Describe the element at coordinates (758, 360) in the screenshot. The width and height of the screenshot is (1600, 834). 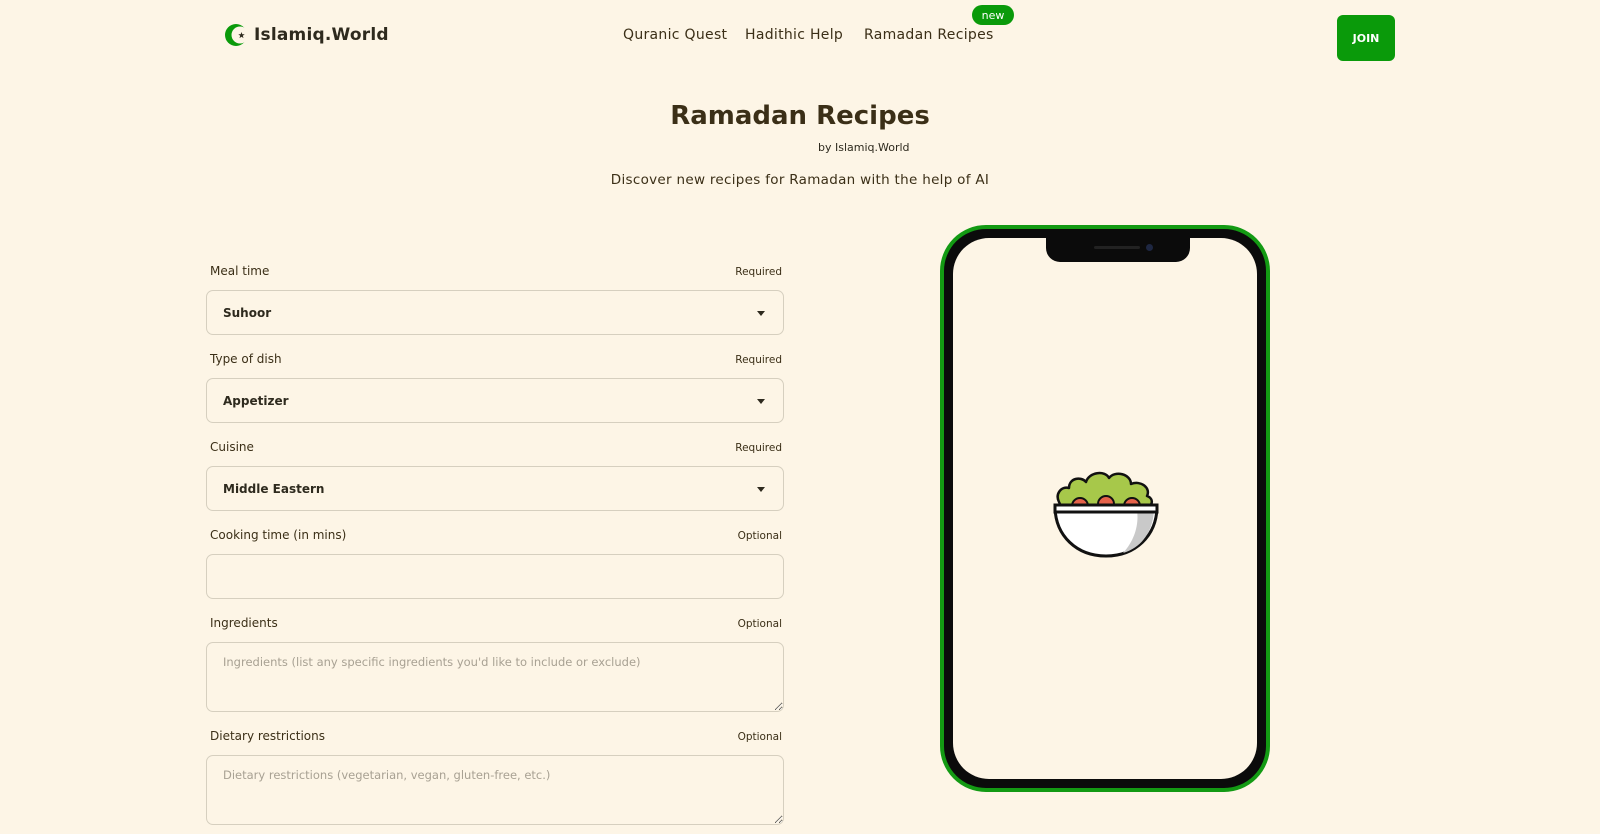
I see `dish-type-requirement: Required` at that location.